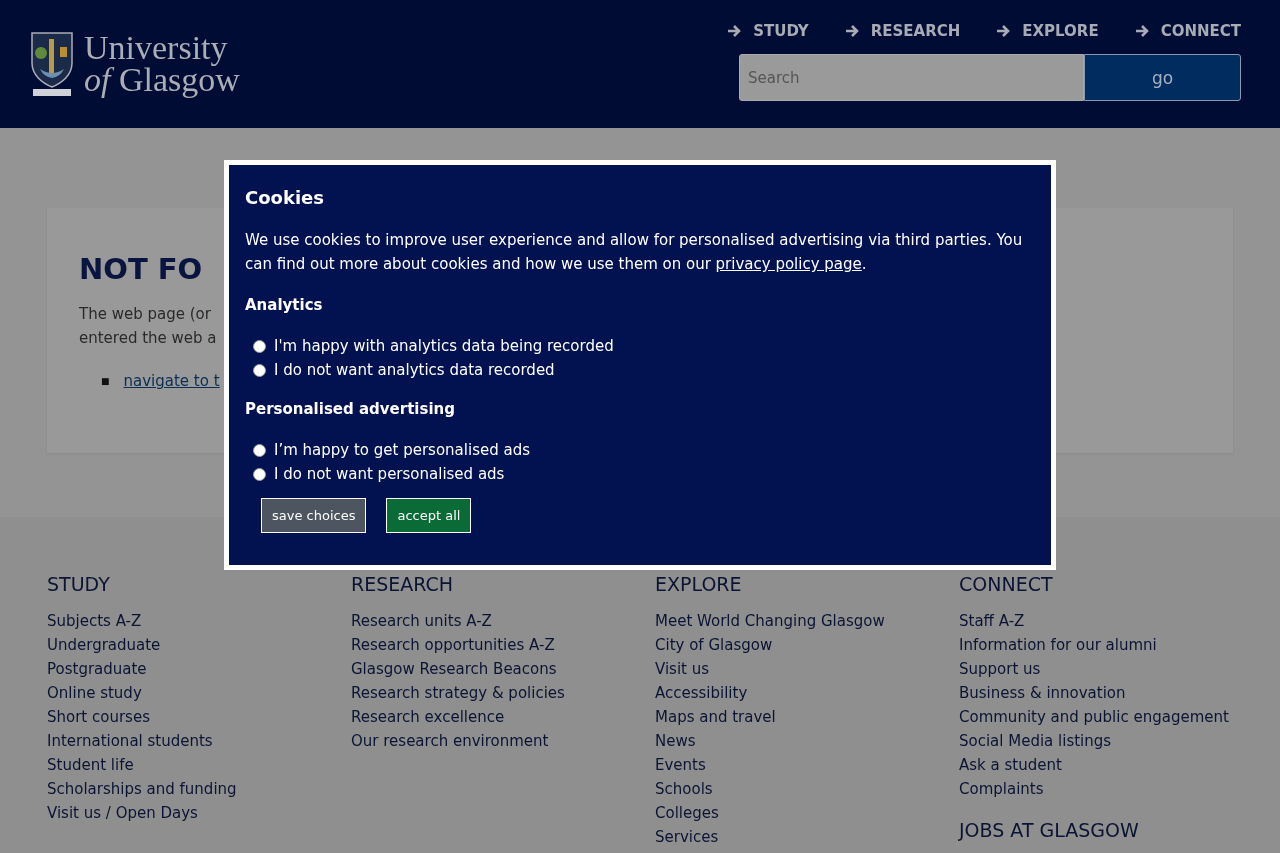  What do you see at coordinates (1049, 830) in the screenshot?
I see `footer-heading: JOBS AT GLASGOW` at bounding box center [1049, 830].